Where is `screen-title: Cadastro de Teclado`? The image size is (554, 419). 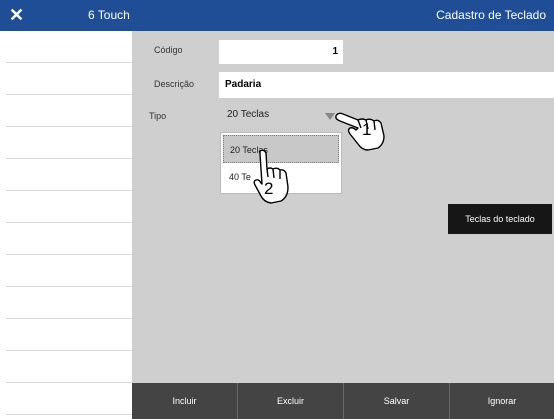
screen-title: Cadastro de Teclado is located at coordinates (491, 15).